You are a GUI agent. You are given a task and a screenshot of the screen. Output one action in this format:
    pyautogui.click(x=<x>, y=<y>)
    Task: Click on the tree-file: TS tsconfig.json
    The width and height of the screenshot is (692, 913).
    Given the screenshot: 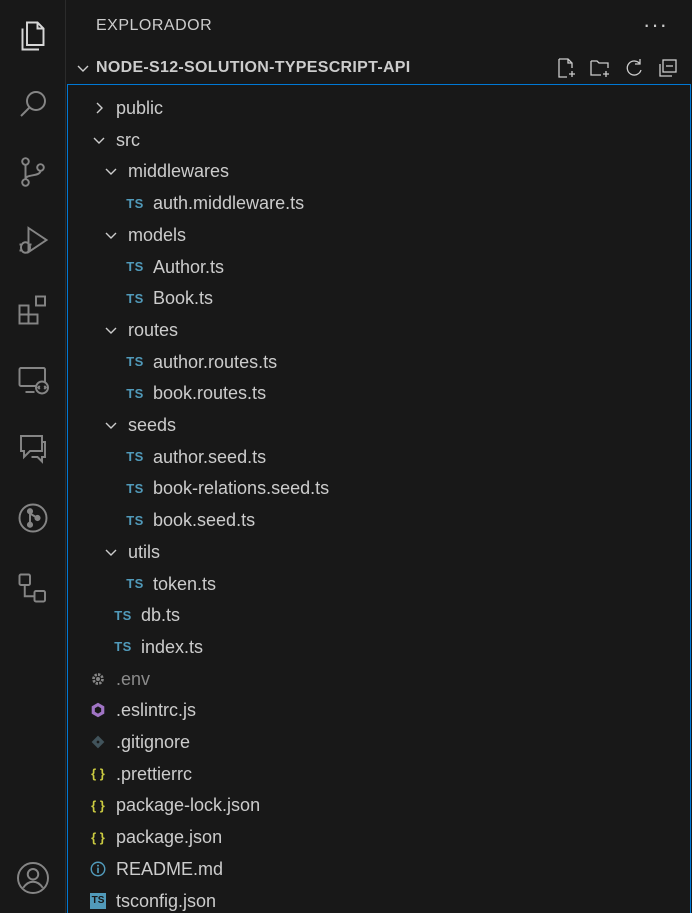 What is the action you would take?
    pyautogui.click(x=379, y=899)
    